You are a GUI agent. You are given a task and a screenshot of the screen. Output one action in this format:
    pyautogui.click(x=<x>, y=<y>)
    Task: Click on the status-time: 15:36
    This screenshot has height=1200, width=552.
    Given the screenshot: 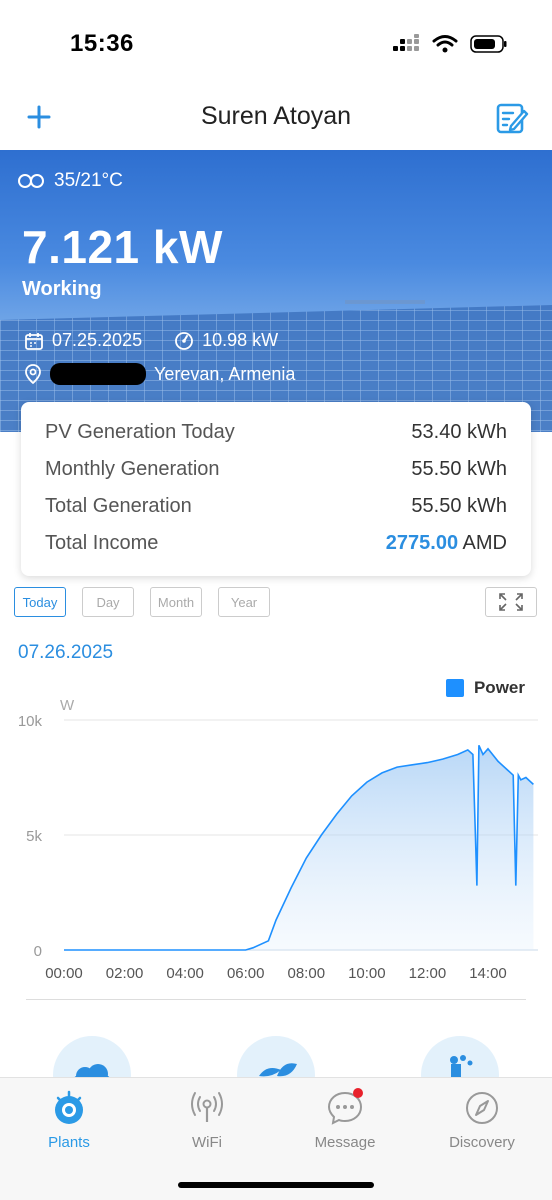 What is the action you would take?
    pyautogui.click(x=102, y=43)
    